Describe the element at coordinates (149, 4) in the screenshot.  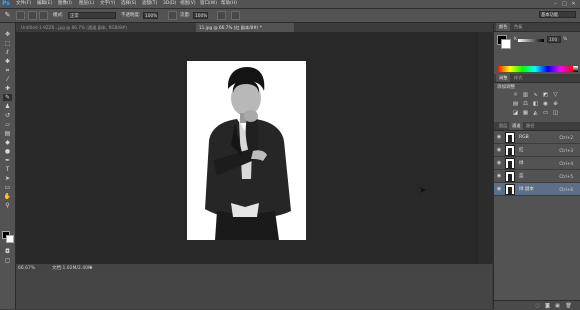
I see `menu-filter: 滤镜(T)` at that location.